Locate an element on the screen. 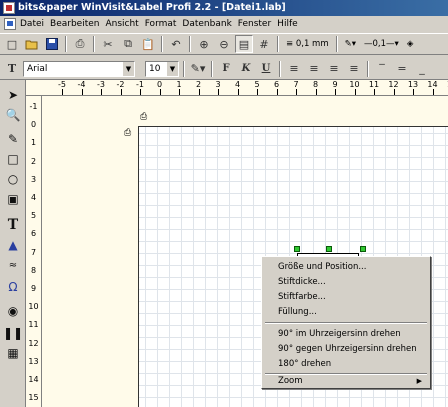 Image resolution: width=448 pixels, height=407 pixels. valign-bottom-icon: _ is located at coordinates (422, 69).